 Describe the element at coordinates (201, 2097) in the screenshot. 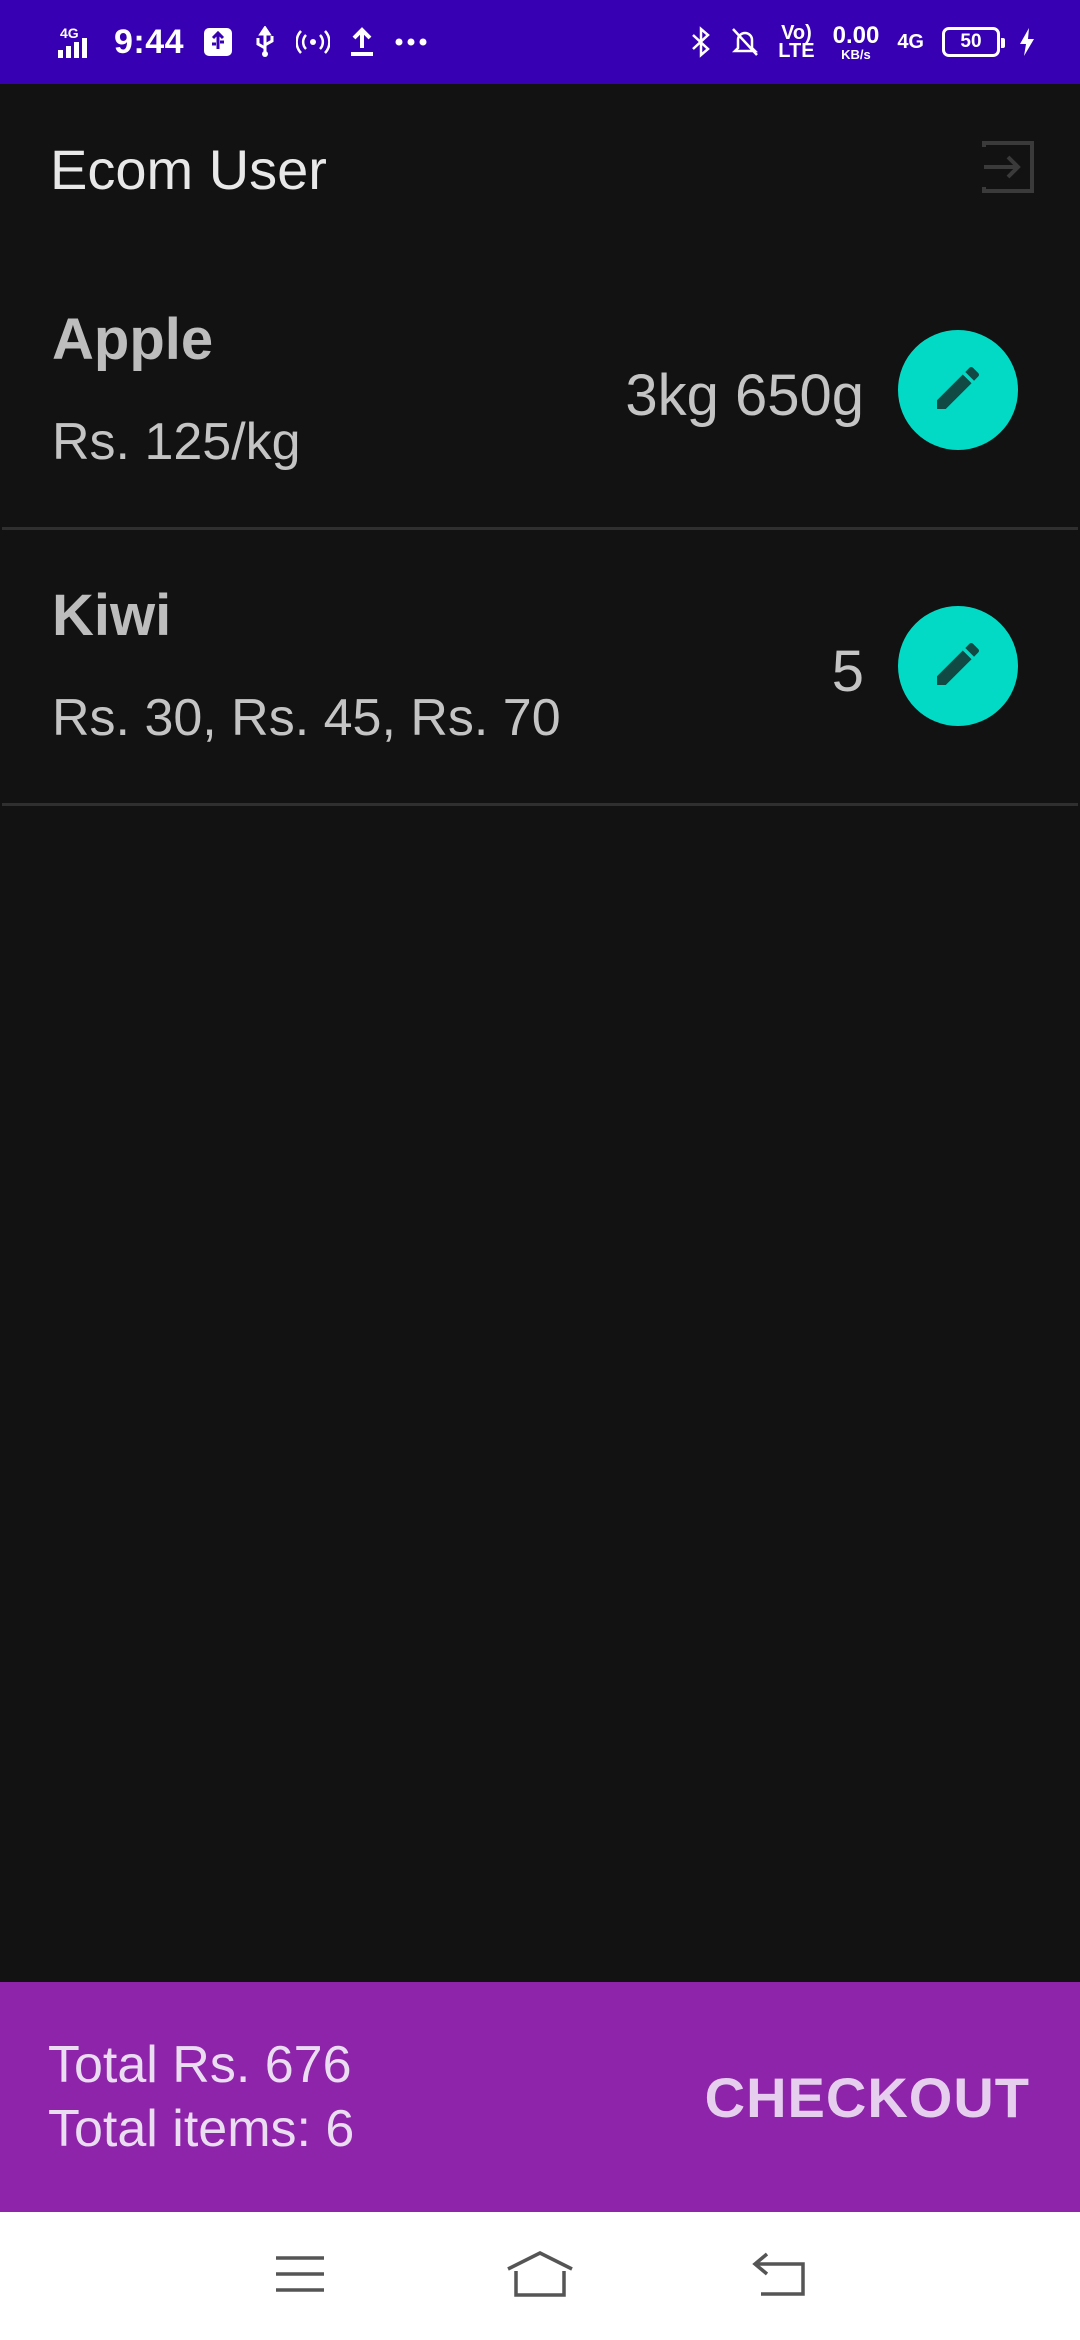

I see `cart-summary: Total Rs. 676 Total items: 6` at that location.